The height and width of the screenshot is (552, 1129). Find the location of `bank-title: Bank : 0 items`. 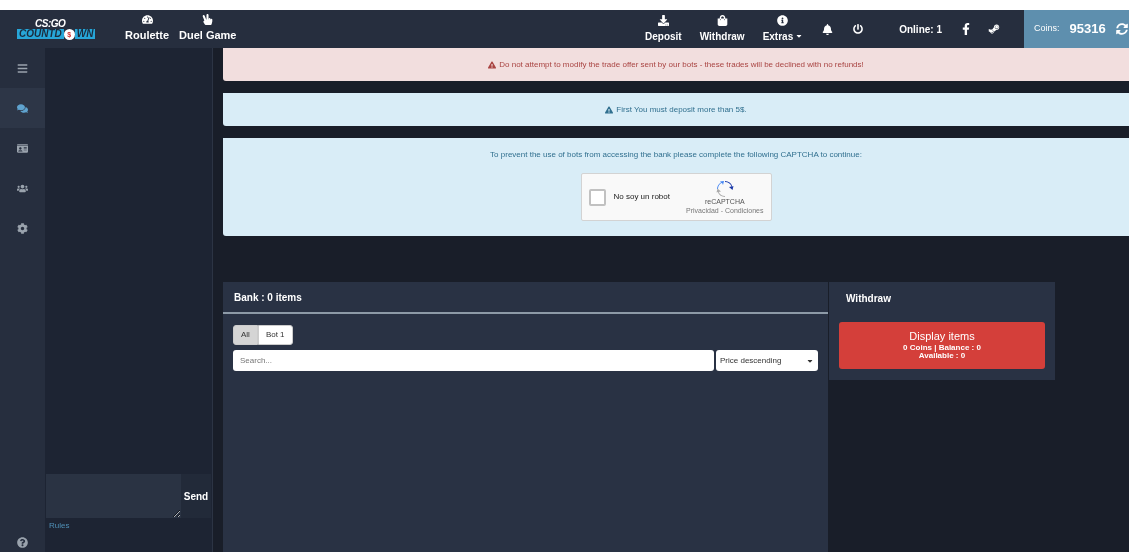

bank-title: Bank : 0 items is located at coordinates (268, 297).